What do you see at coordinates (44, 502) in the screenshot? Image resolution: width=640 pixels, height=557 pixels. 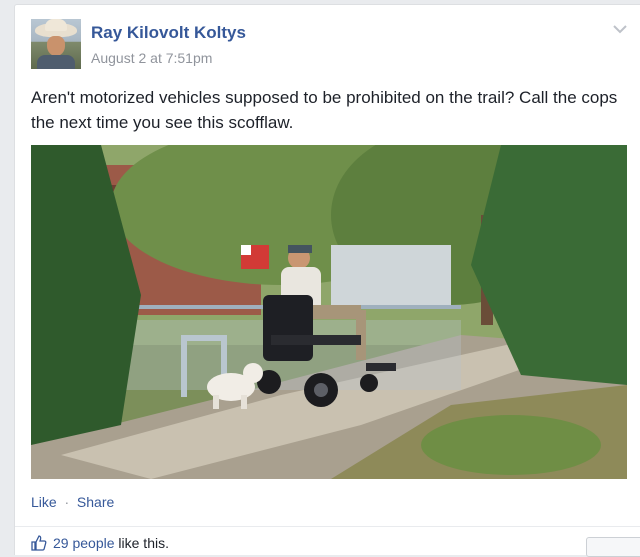 I see `like-link: Like` at bounding box center [44, 502].